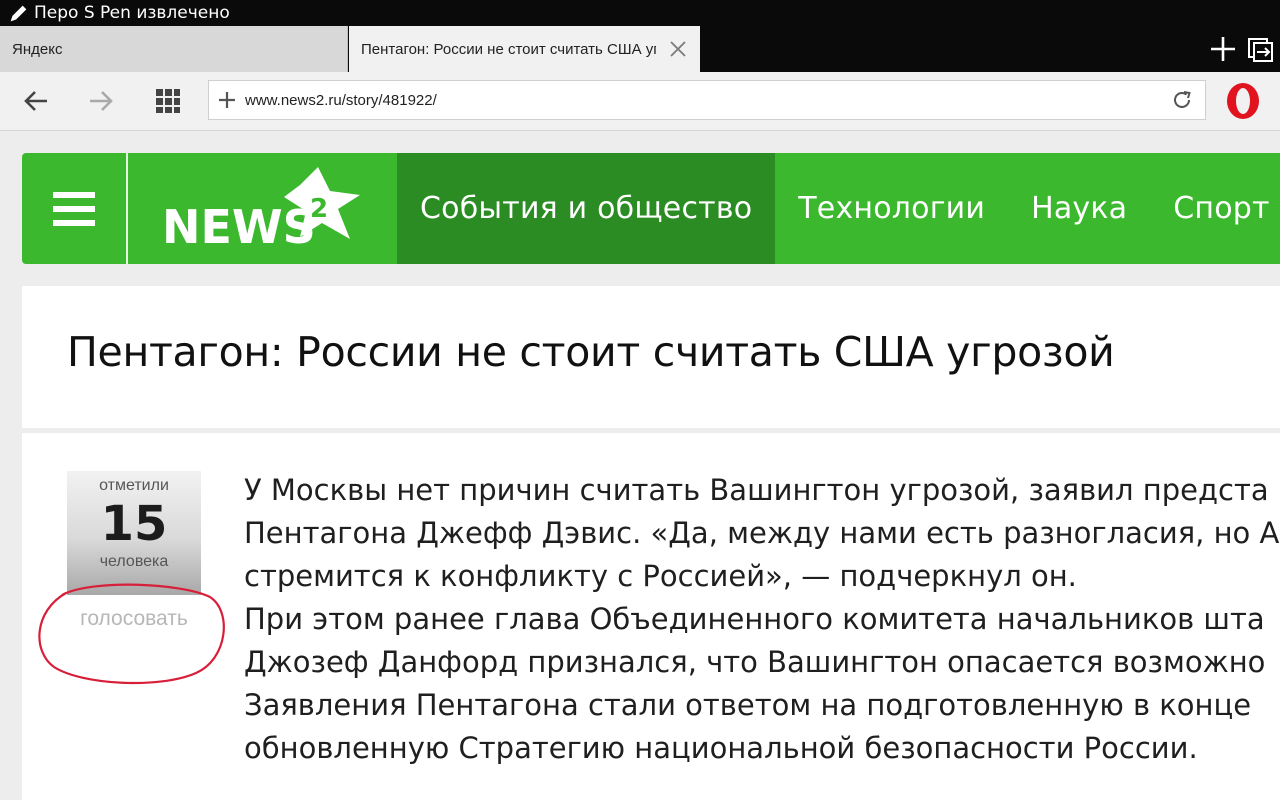 The image size is (1280, 800). Describe the element at coordinates (134, 524) in the screenshot. I see `vote-count: 15` at that location.